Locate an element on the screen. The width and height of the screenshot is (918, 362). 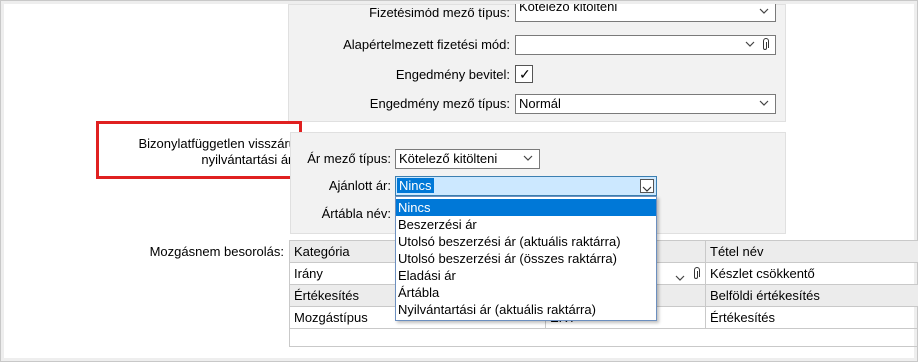
table-row is located at coordinates (604, 338).